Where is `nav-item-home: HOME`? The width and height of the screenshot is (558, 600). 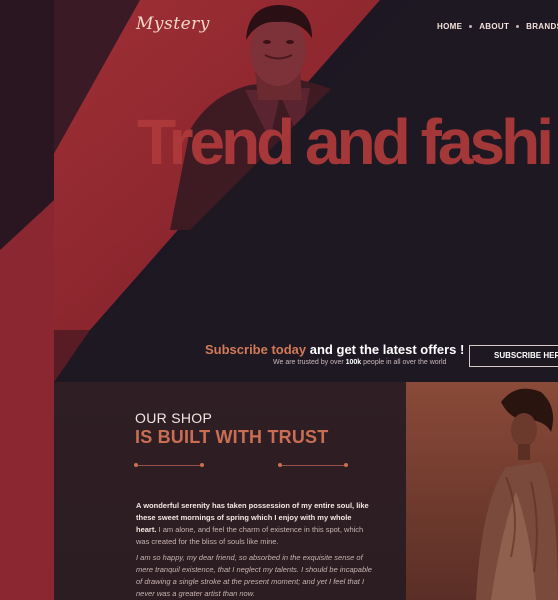
nav-item-home: HOME is located at coordinates (449, 26).